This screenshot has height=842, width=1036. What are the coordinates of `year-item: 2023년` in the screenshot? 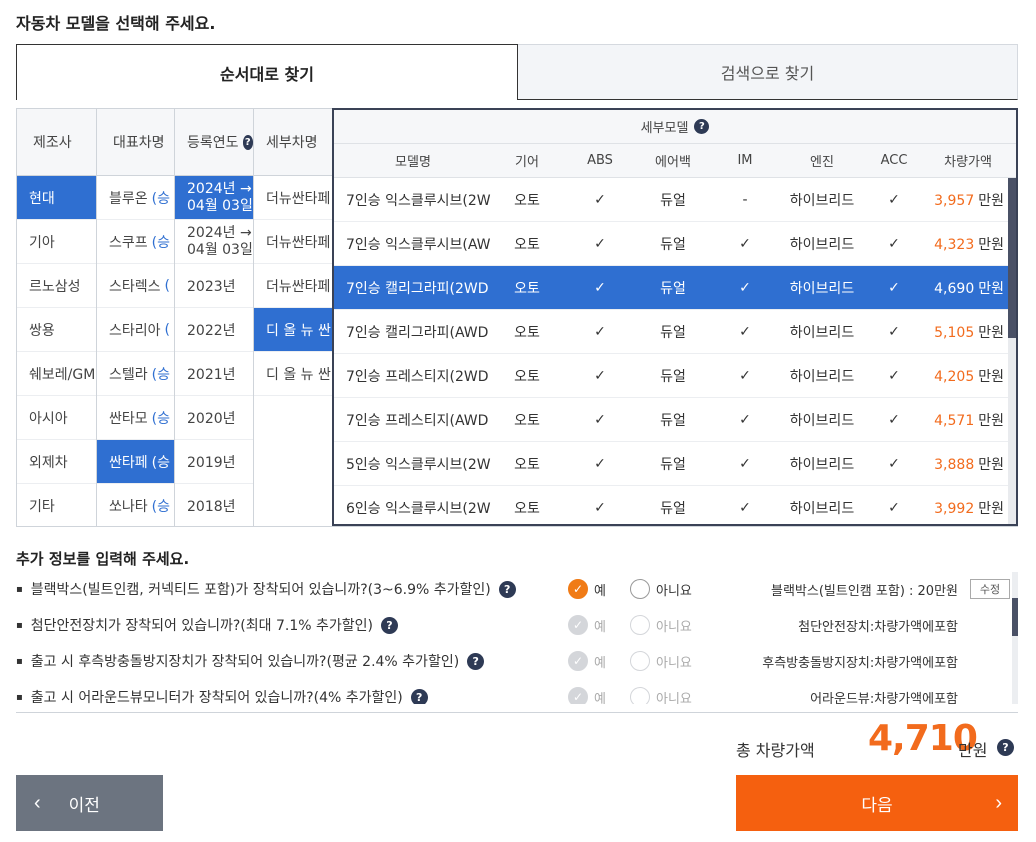 It's located at (214, 286).